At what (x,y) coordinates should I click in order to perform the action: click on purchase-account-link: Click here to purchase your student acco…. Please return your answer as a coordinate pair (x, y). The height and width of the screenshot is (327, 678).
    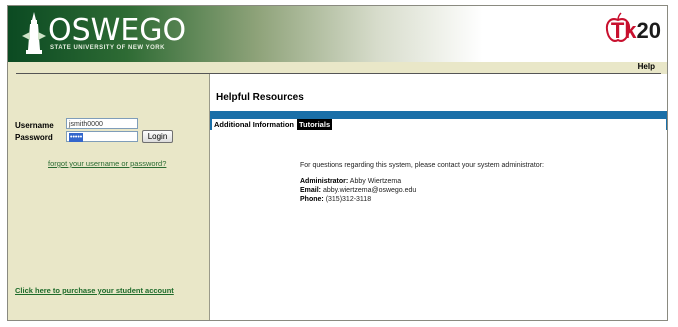
    Looking at the image, I should click on (94, 290).